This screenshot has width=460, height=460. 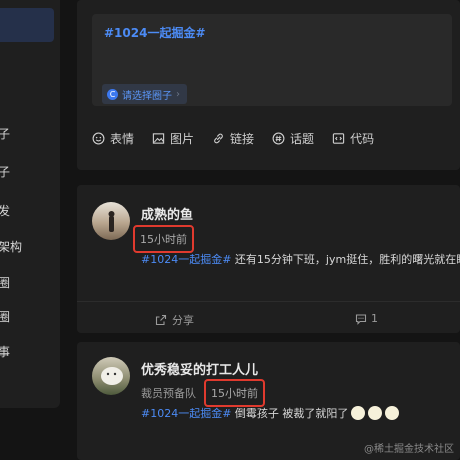 I want to click on code-label: 代码, so click(x=362, y=139).